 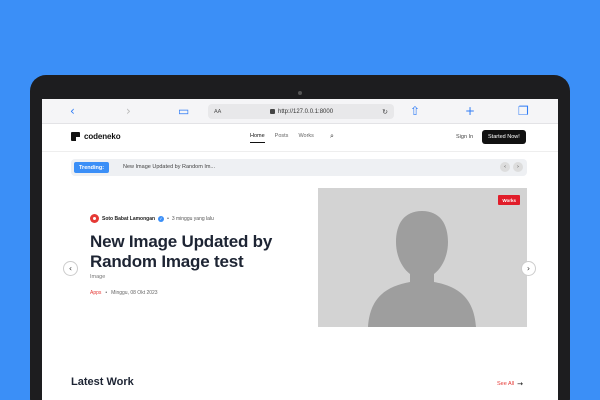 I want to click on category-link: Apps, so click(x=95, y=293).